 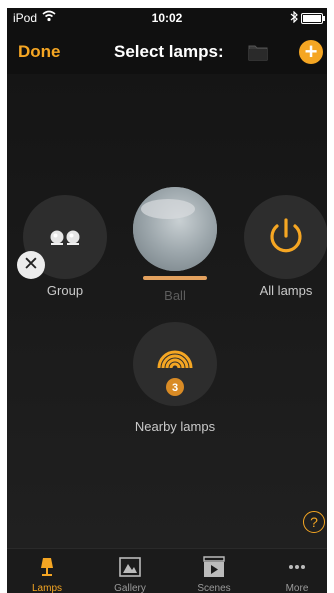 I want to click on scenes-icon, so click(x=214, y=566).